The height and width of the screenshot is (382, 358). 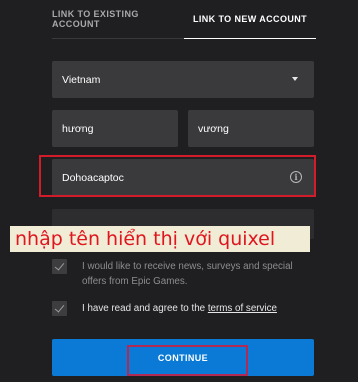 I want to click on country-select: Vietnam, so click(x=183, y=79).